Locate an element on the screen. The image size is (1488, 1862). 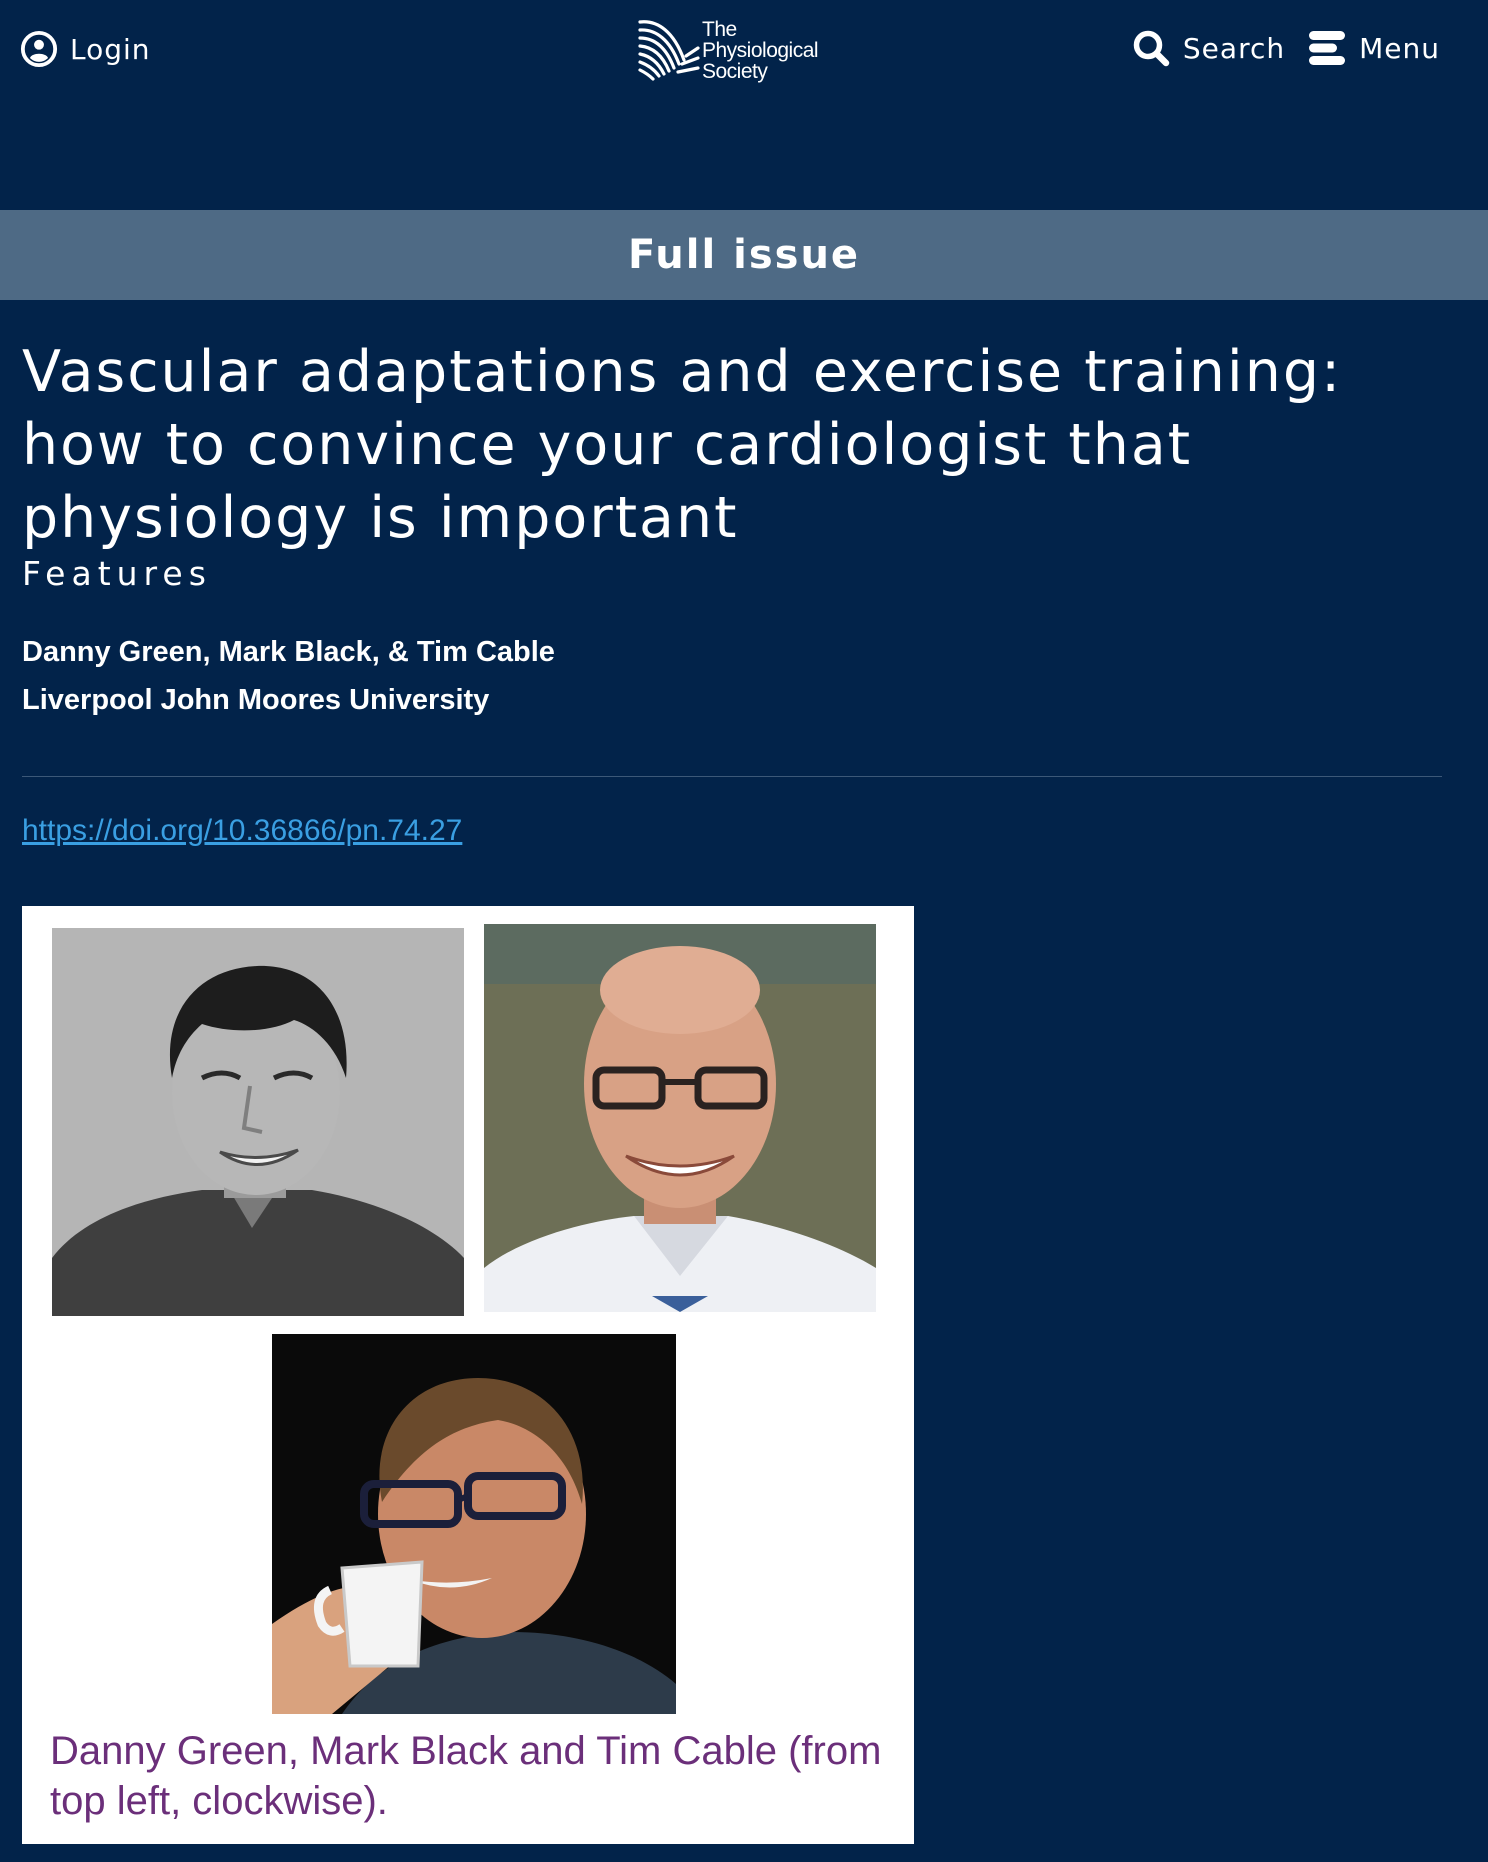
article-category: Features is located at coordinates (117, 573).